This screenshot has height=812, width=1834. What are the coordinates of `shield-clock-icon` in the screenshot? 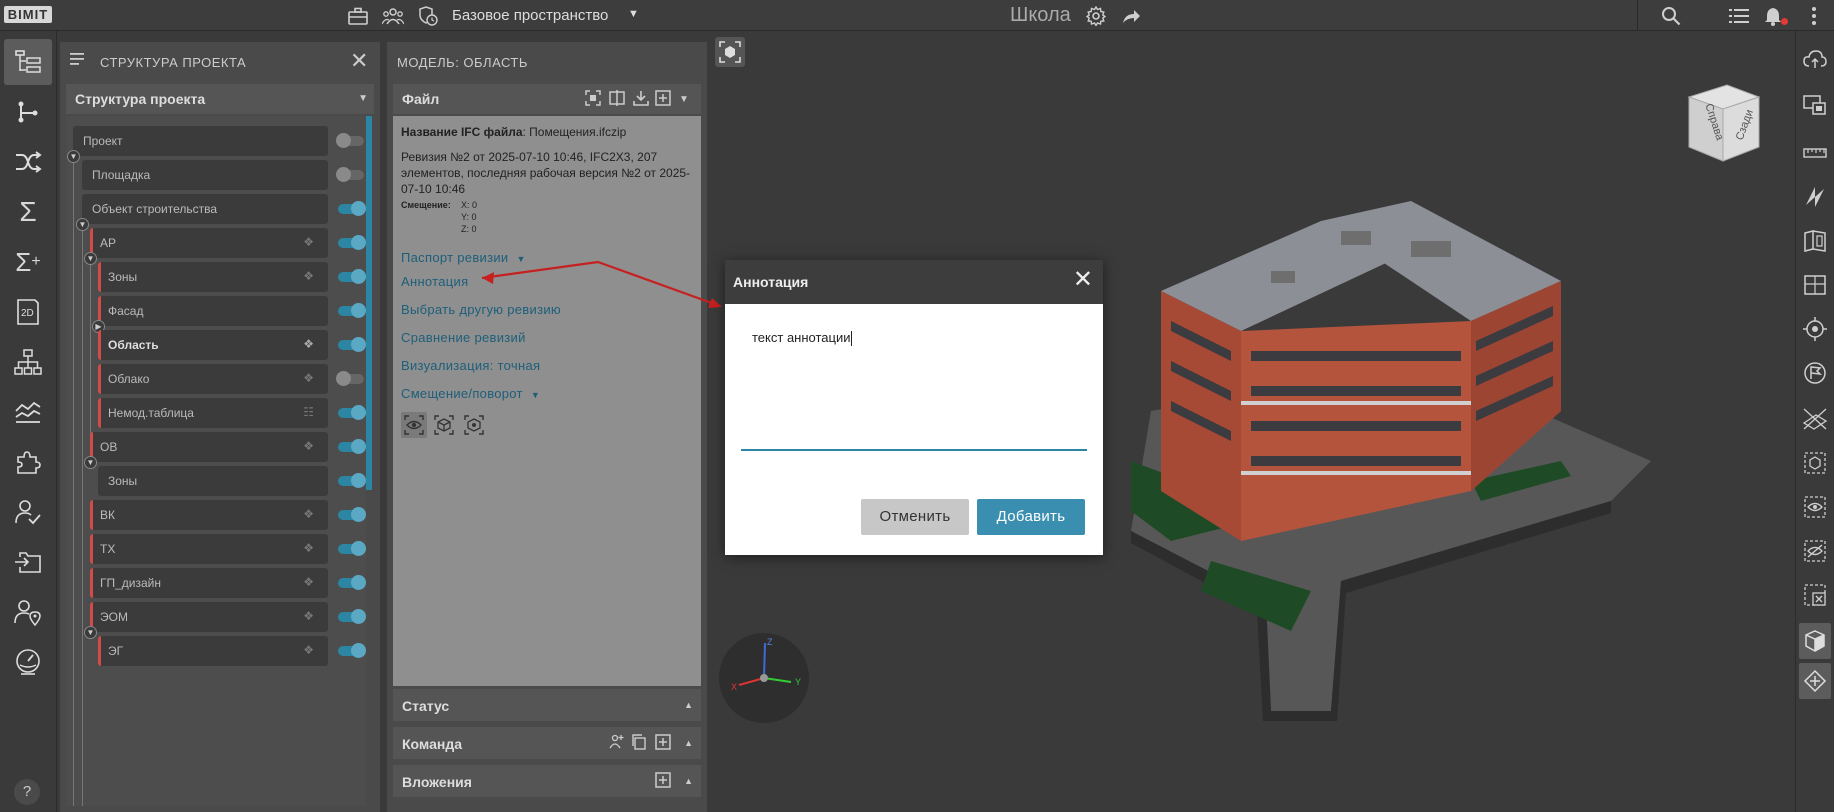 It's located at (428, 16).